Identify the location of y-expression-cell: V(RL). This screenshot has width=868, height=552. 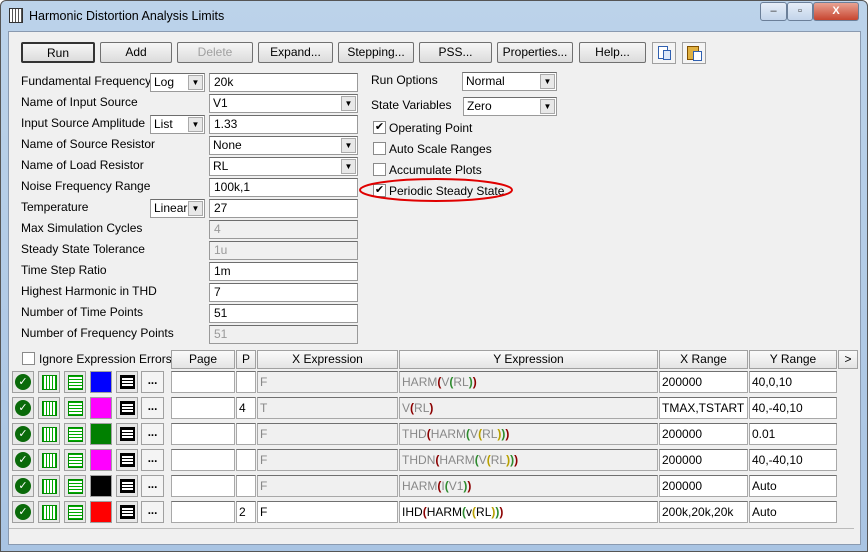
(528, 408).